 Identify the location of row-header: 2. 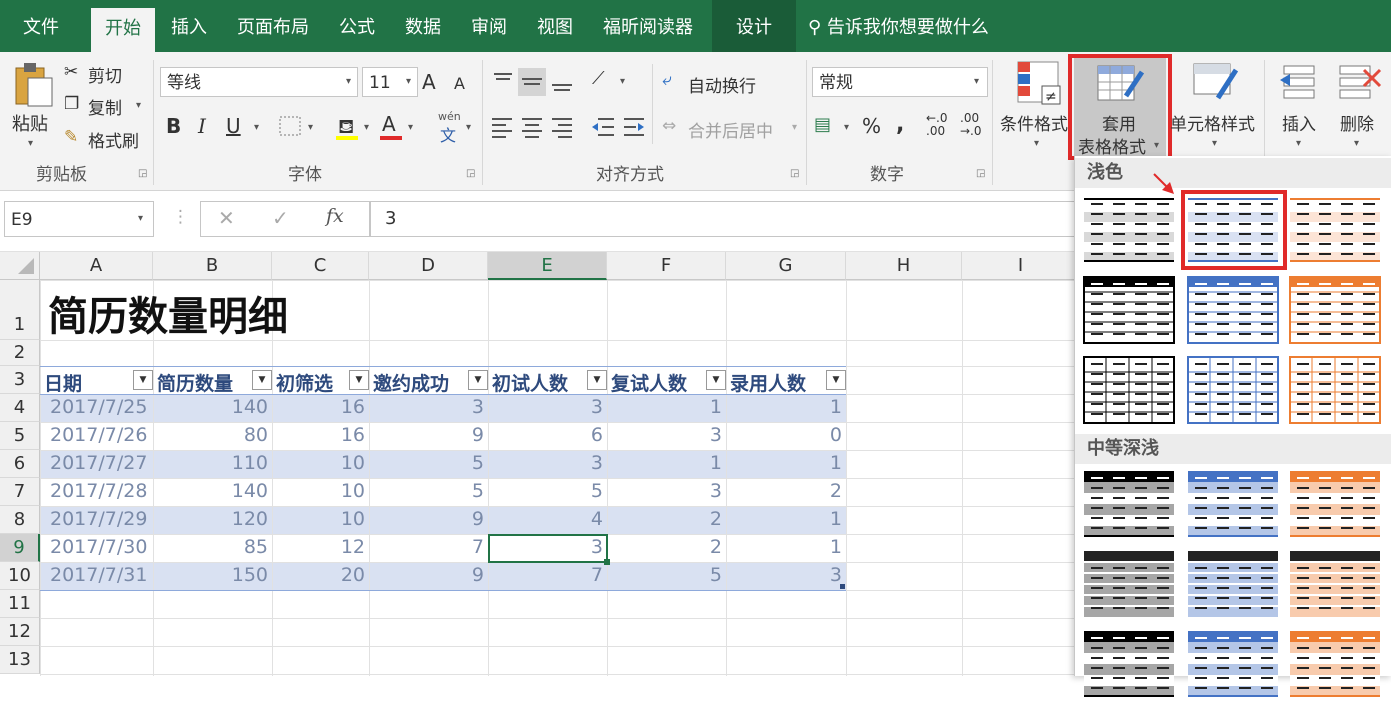
(20, 353).